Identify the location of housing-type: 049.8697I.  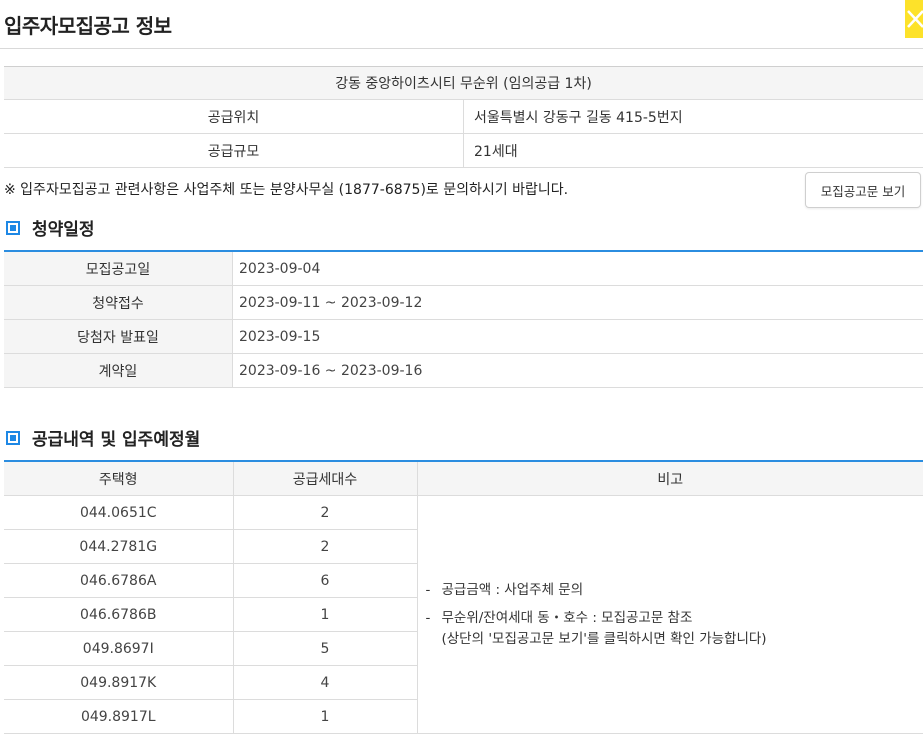
(119, 648).